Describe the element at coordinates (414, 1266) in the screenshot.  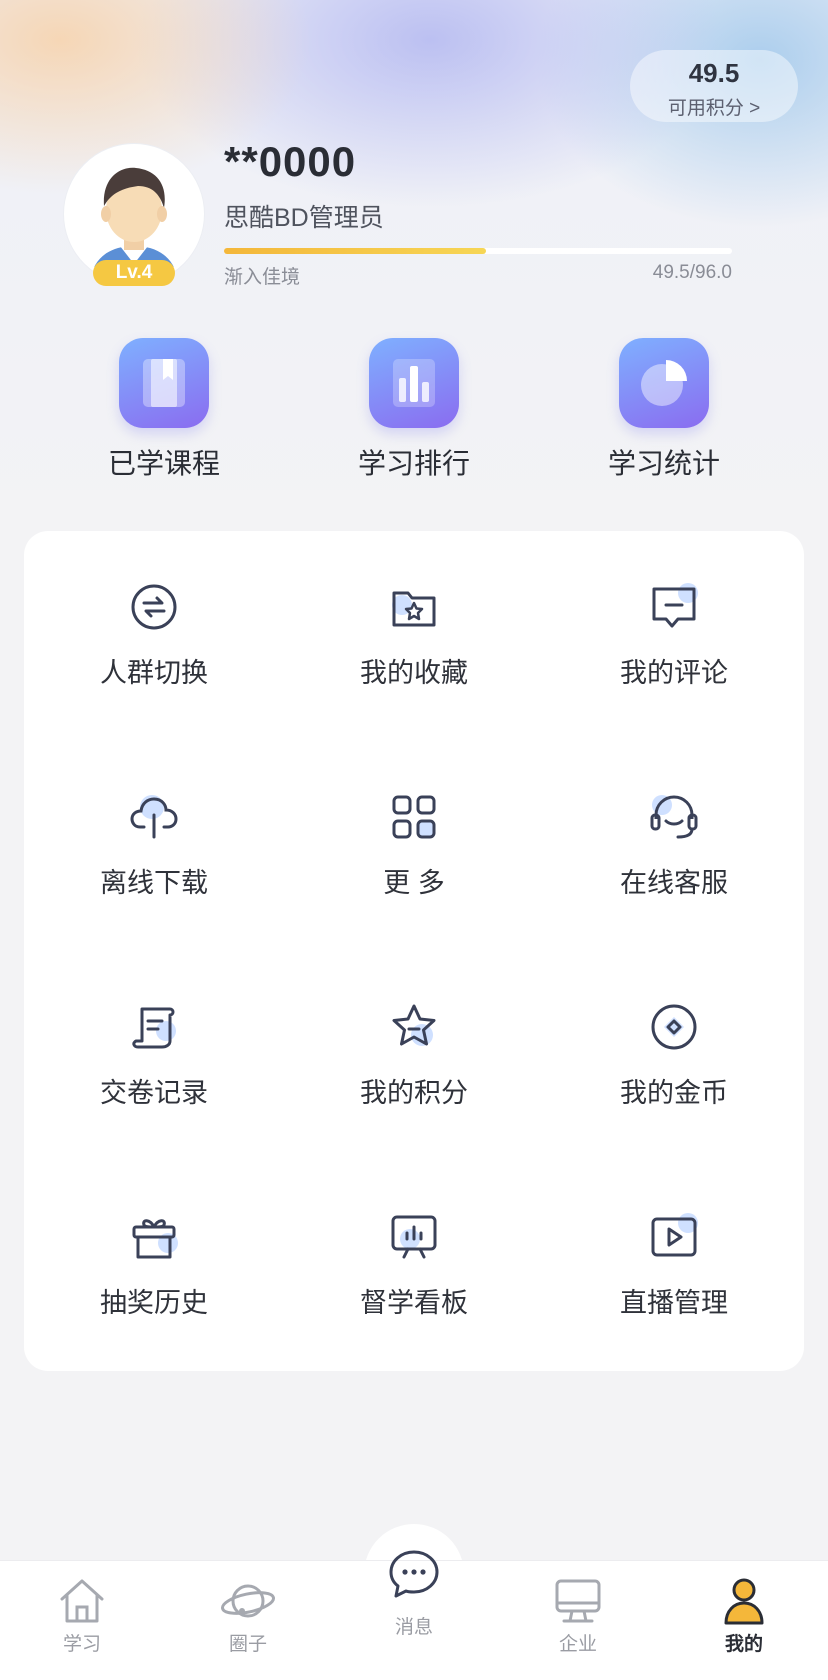
I see `menu-item-supervision-board: 督学看板` at that location.